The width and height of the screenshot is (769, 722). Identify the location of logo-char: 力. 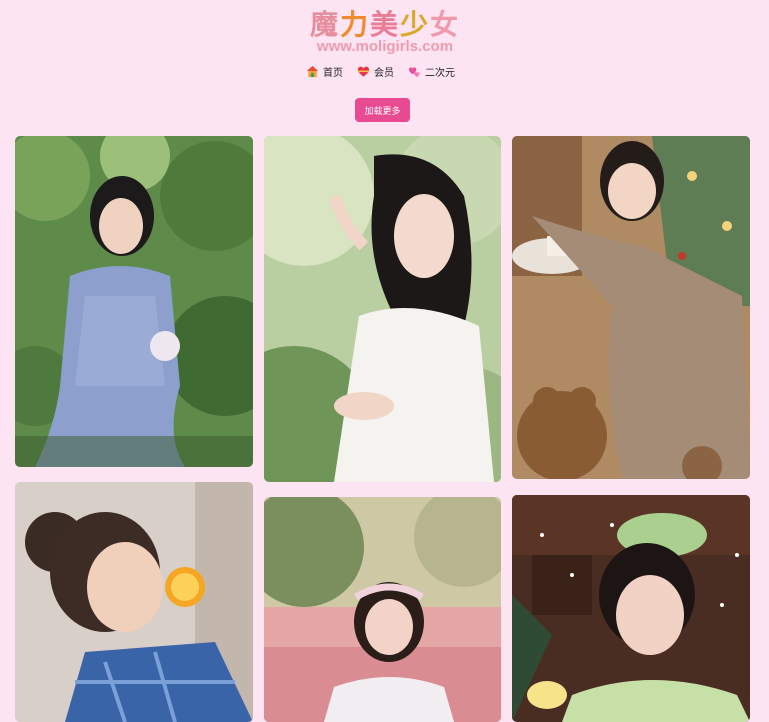
(354, 24).